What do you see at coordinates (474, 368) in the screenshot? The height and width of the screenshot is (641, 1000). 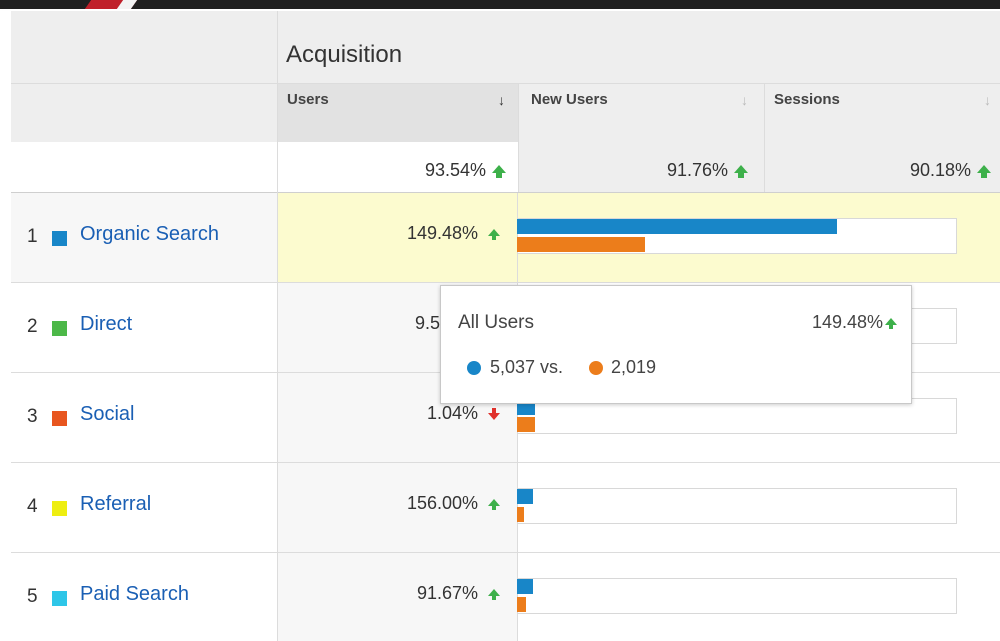 I see `current-period-dot-icon` at bounding box center [474, 368].